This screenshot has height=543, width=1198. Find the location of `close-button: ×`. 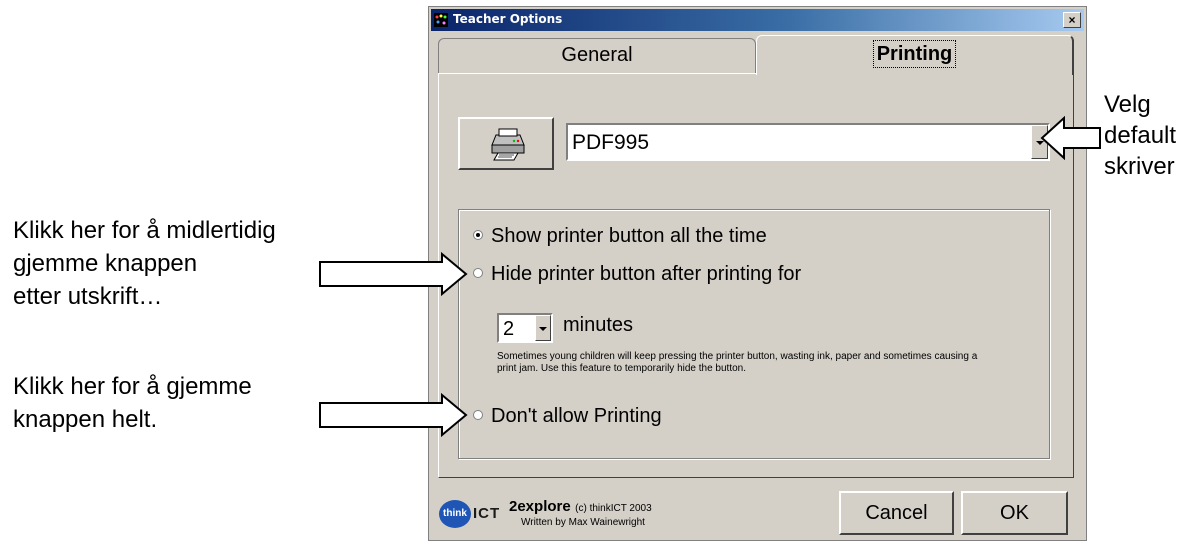

close-button: × is located at coordinates (1072, 20).